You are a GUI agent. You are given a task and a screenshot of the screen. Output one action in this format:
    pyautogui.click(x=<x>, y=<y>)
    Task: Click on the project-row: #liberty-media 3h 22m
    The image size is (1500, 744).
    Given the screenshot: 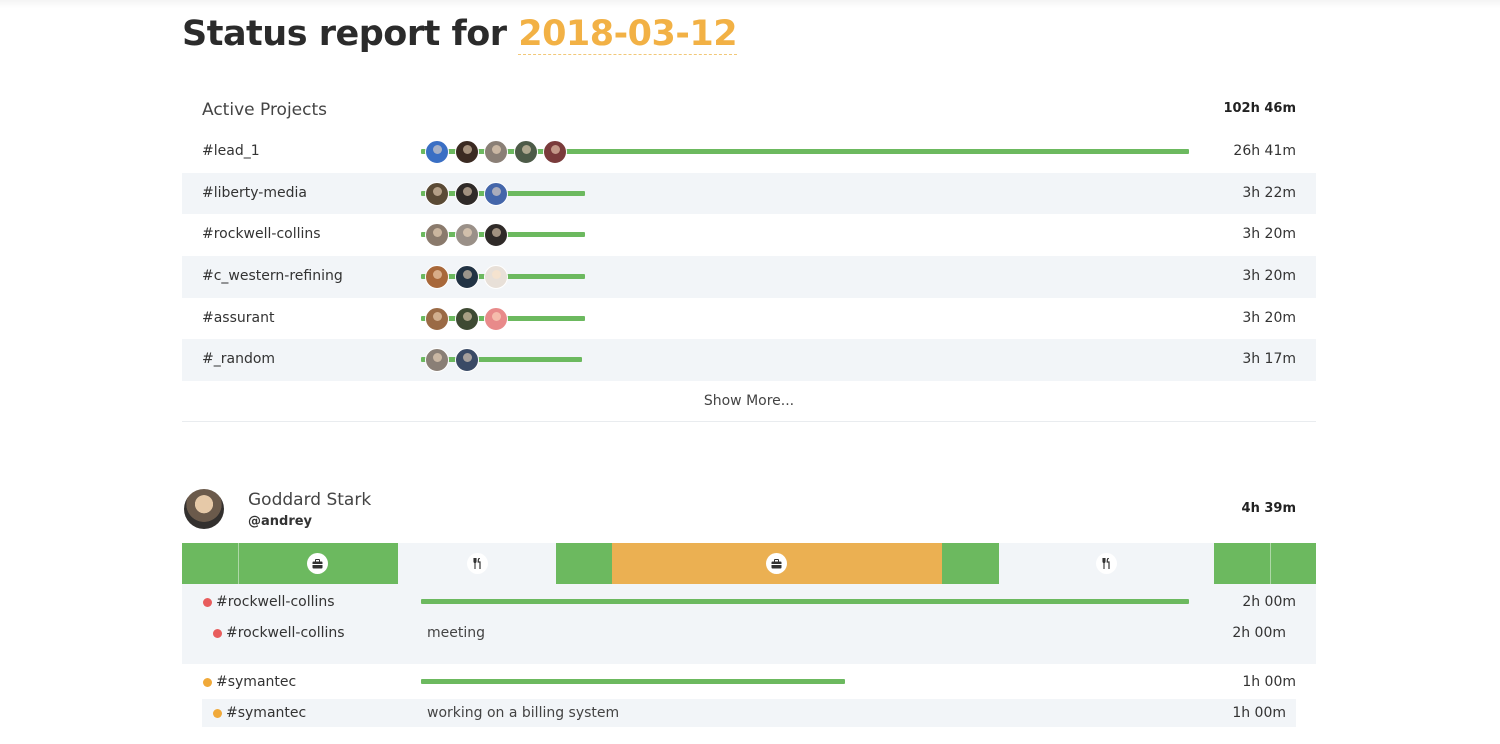 What is the action you would take?
    pyautogui.click(x=749, y=193)
    